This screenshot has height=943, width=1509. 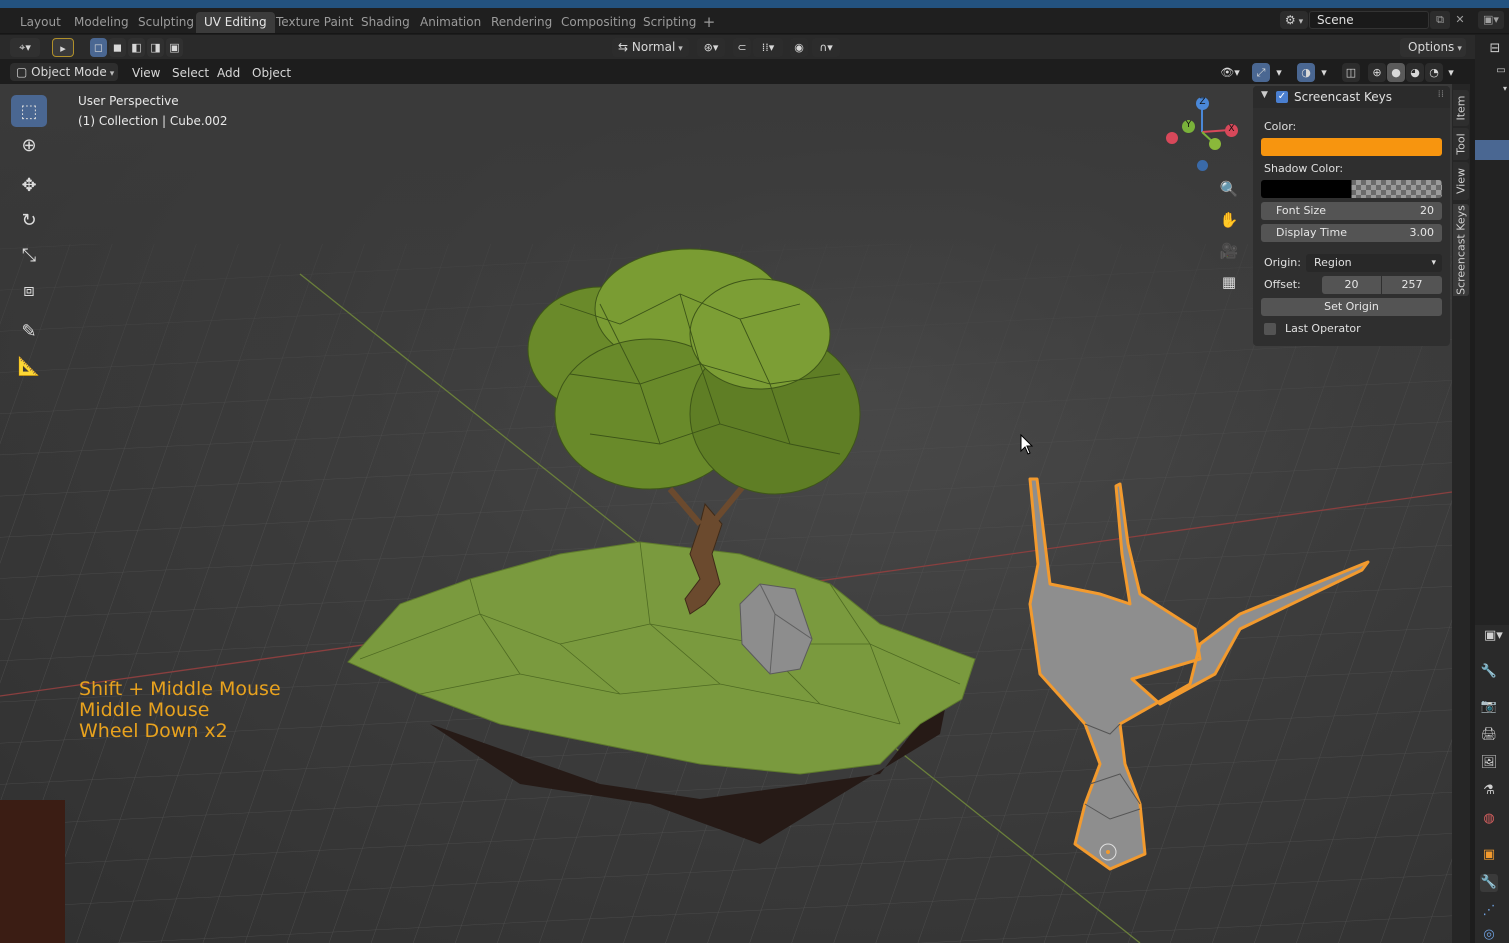 I want to click on camera-view-icon: 🎥, so click(x=1229, y=251).